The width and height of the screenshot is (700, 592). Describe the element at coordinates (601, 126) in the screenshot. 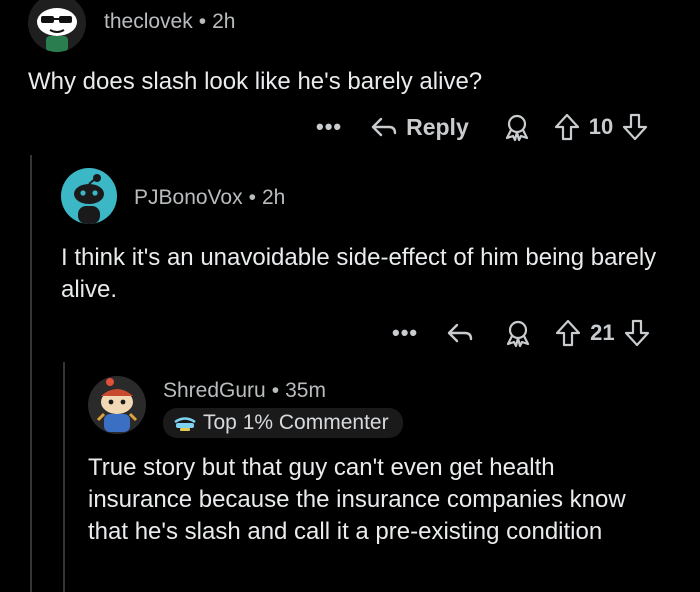

I see `vote-score: 10` at that location.